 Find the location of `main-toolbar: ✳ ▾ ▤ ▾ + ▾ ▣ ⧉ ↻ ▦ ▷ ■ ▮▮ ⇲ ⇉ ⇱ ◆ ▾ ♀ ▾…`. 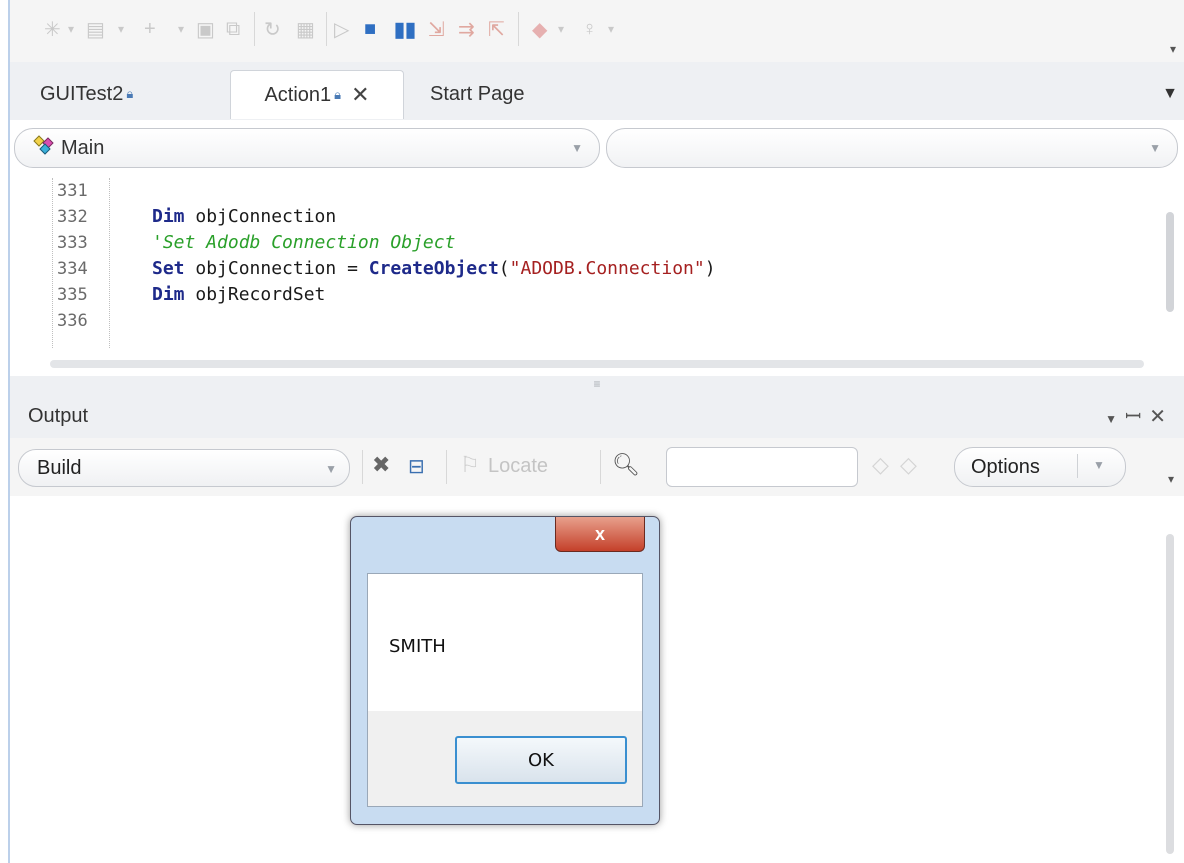

main-toolbar: ✳ ▾ ▤ ▾ + ▾ ▣ ⧉ ↻ ▦ ▷ ■ ▮▮ ⇲ ⇉ ⇱ ◆ ▾ ♀ ▾… is located at coordinates (597, 31).